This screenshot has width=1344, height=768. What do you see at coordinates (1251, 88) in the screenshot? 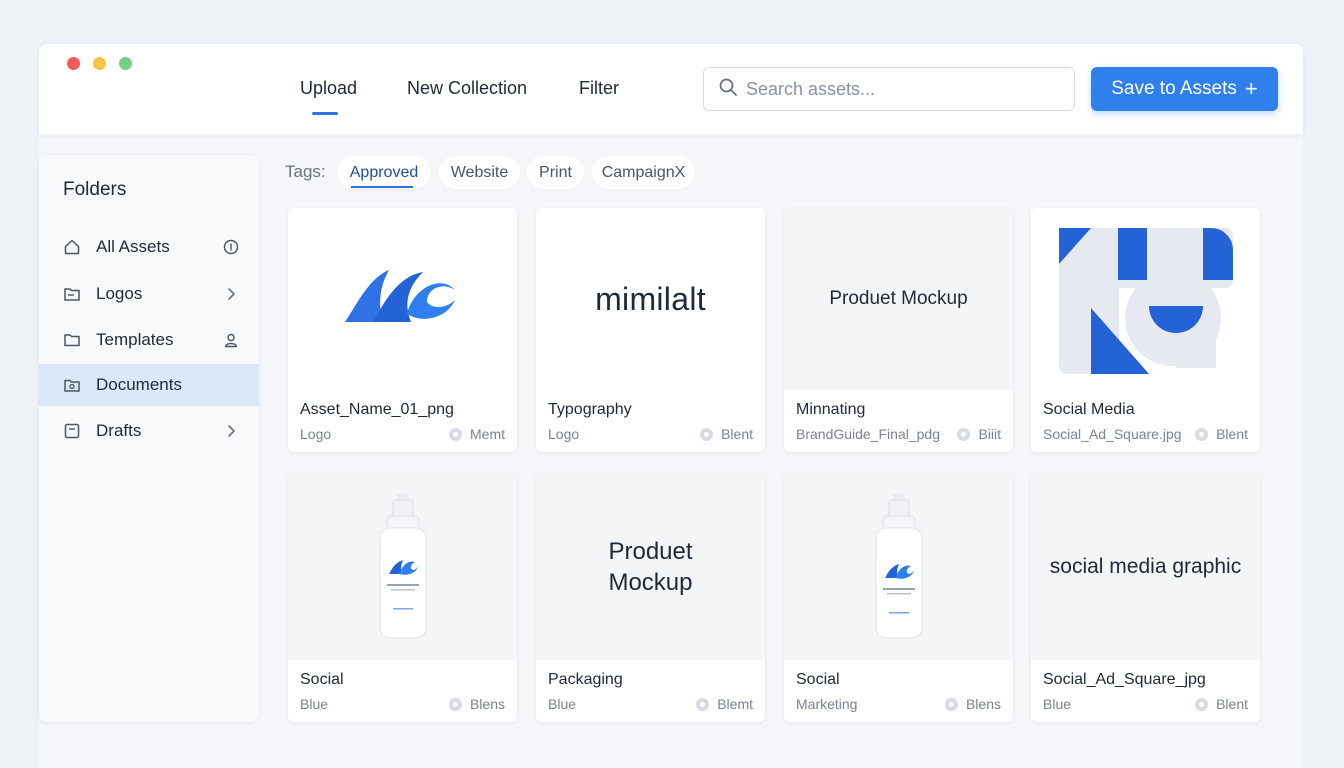
I see `plus-icon: +` at bounding box center [1251, 88].